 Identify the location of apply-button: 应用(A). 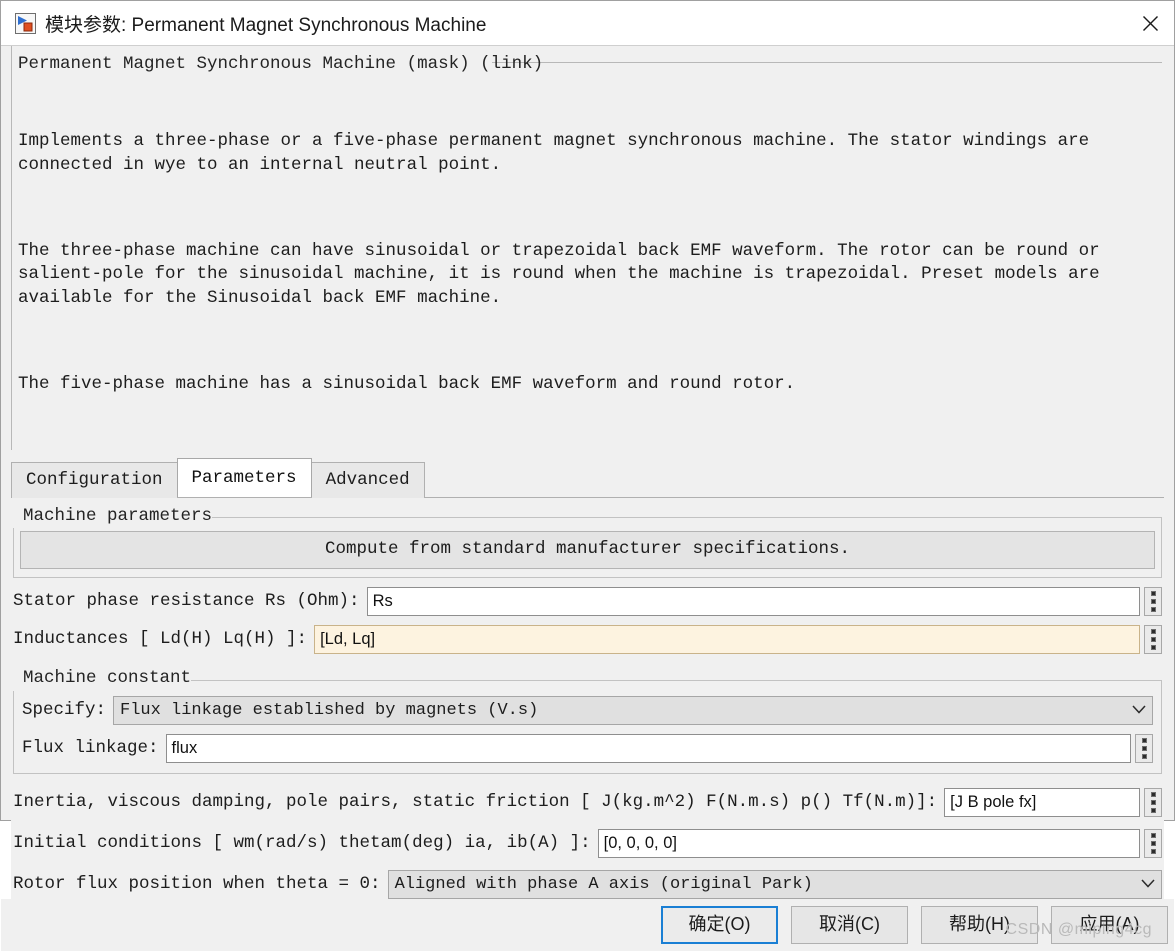
(1109, 925).